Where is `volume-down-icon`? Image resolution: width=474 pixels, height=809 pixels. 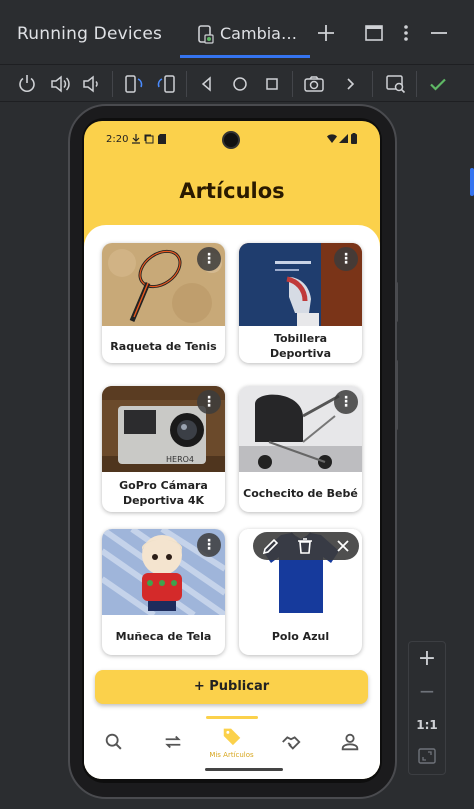 volume-down-icon is located at coordinates (91, 84).